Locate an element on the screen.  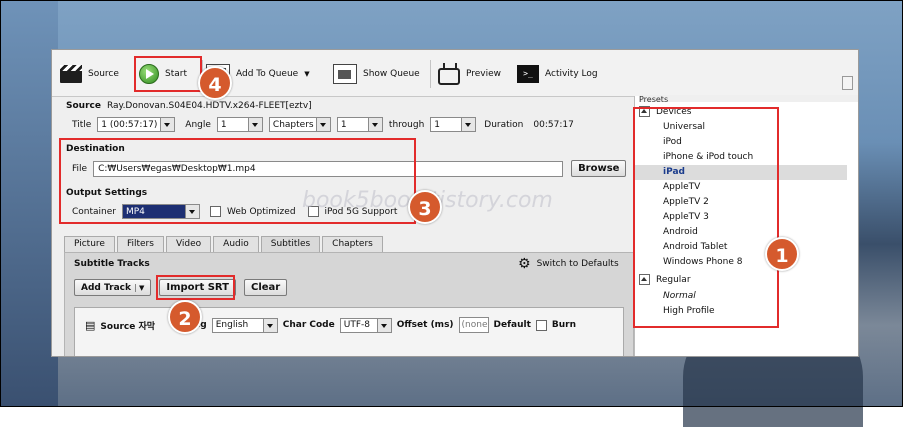
chapters-type-value: Chapters is located at coordinates (293, 124).